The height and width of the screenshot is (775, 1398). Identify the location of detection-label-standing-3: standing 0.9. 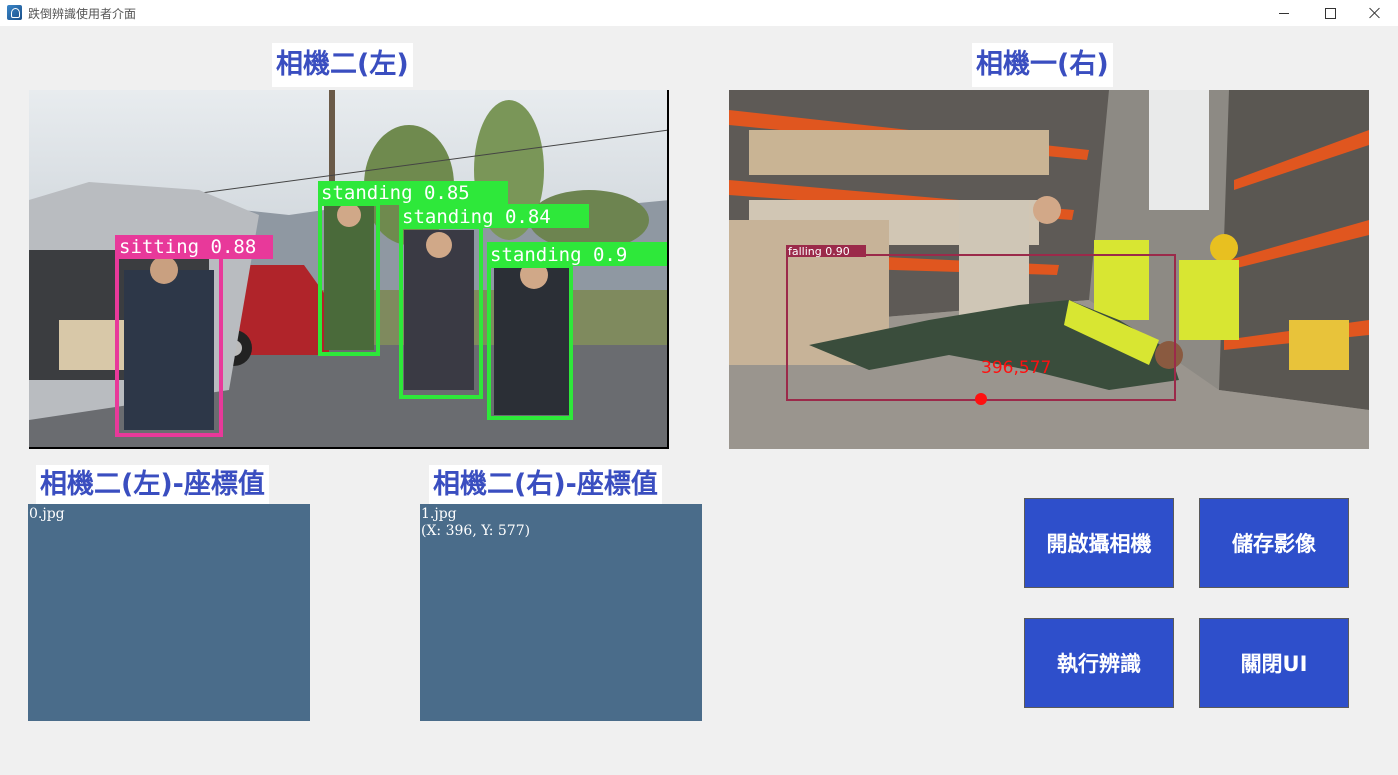
(558, 255).